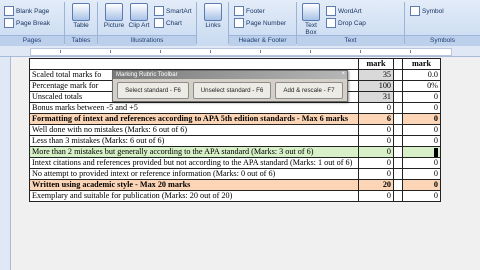 The width and height of the screenshot is (480, 270). What do you see at coordinates (311, 18) in the screenshot?
I see `text-box-button: Text Box` at bounding box center [311, 18].